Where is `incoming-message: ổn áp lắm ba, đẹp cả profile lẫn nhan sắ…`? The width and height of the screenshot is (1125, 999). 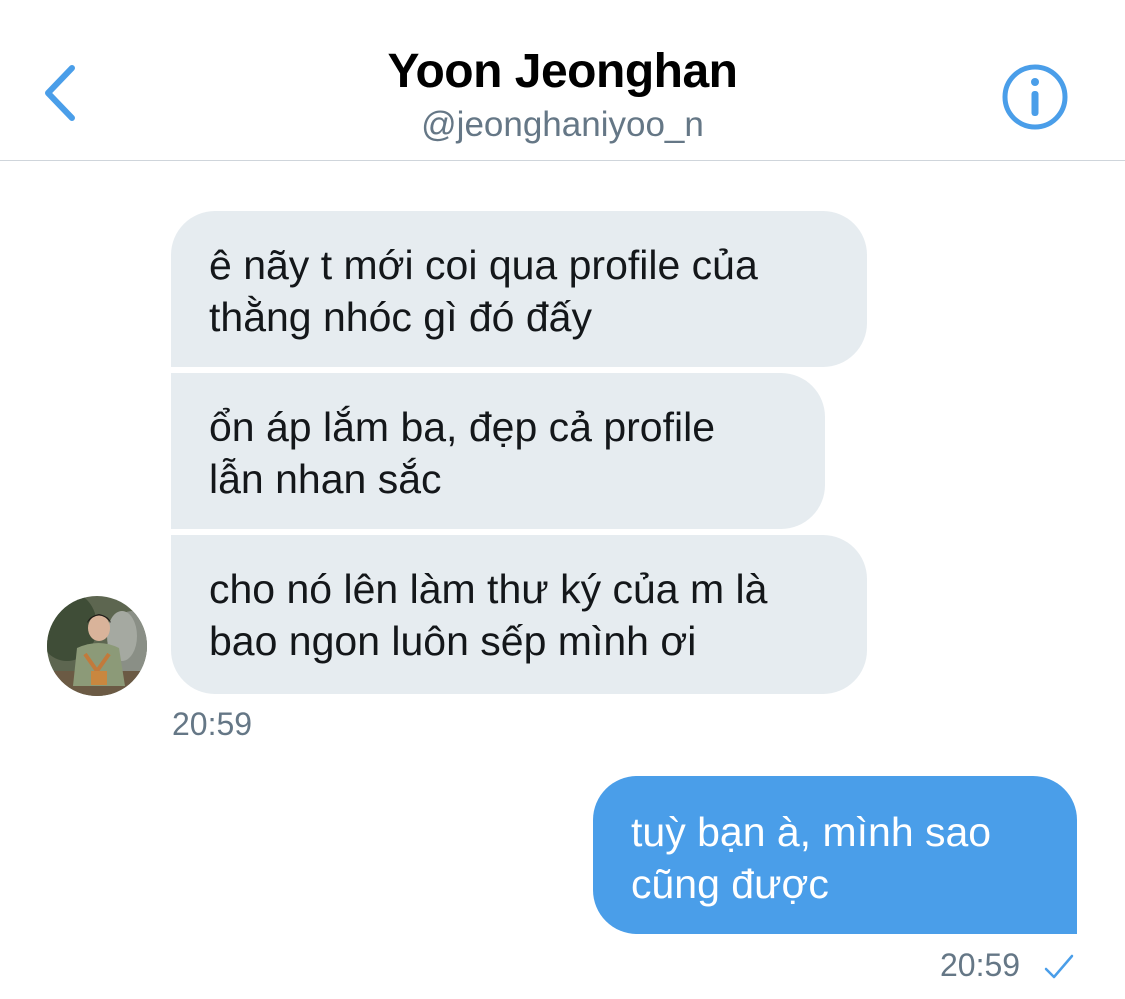
incoming-message: ổn áp lắm ba, đẹp cả profile lẫn nhan sắ… is located at coordinates (498, 451).